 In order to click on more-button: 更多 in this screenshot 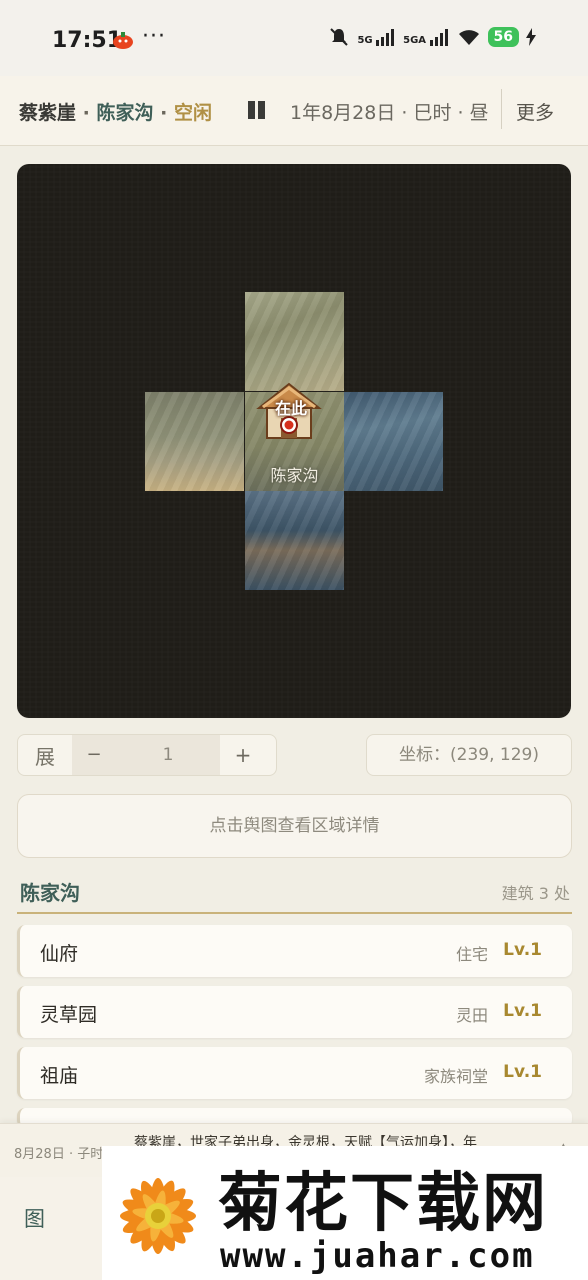, I will do `click(535, 111)`.